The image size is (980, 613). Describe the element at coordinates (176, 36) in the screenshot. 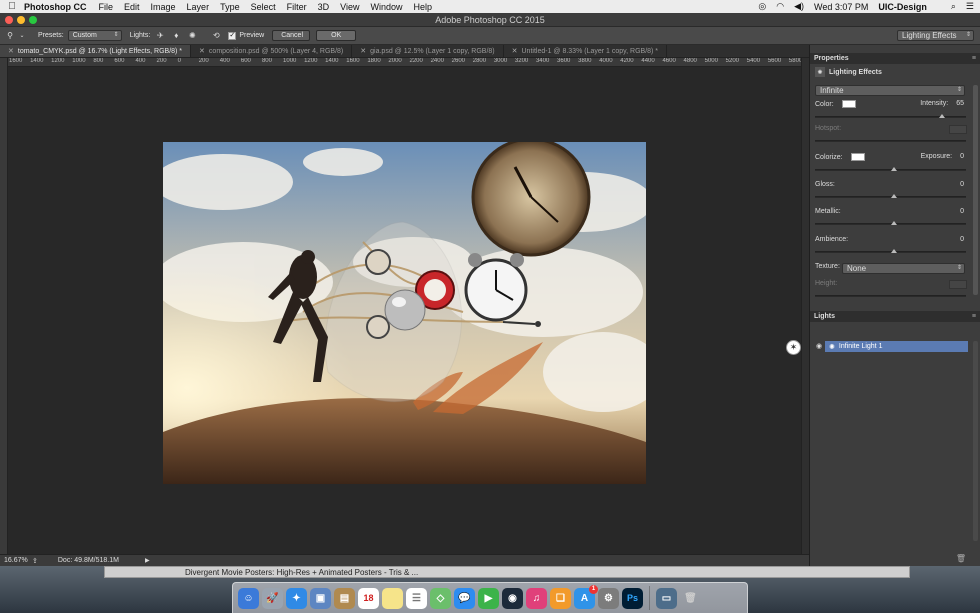

I see `point-light-icon: ♦` at that location.